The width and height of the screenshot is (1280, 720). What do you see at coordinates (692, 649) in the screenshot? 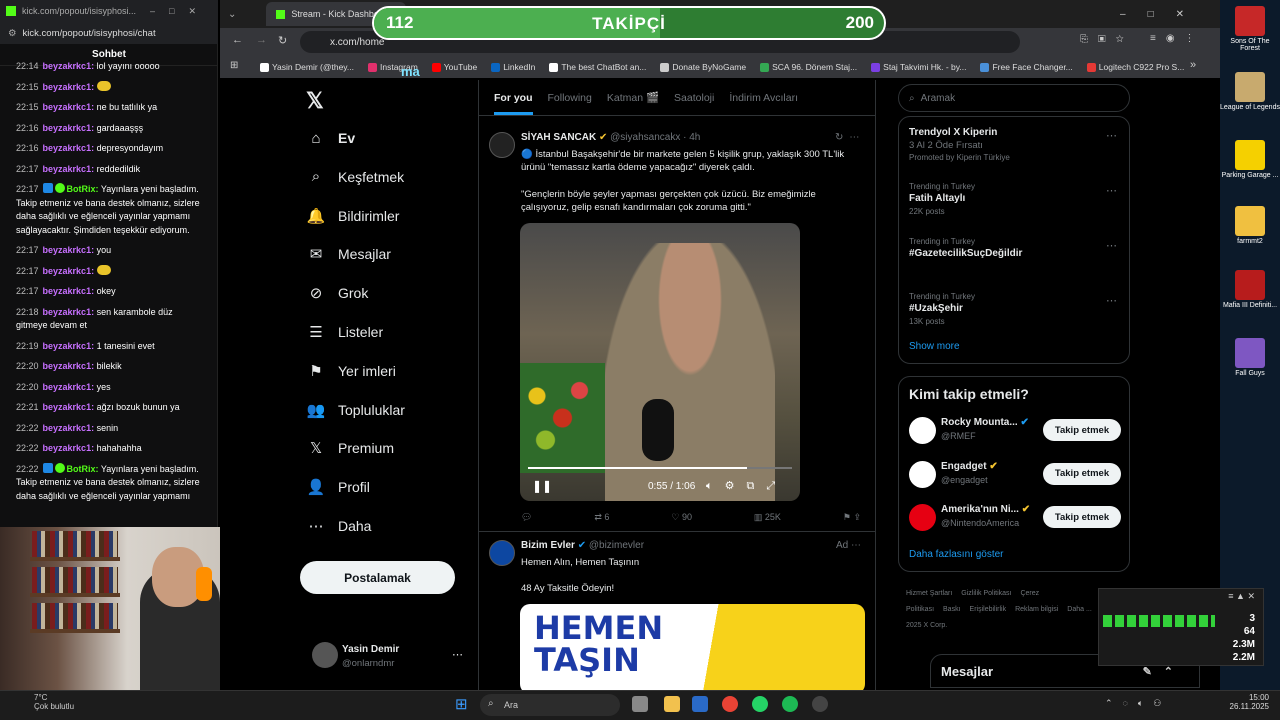
I see `ad-banner: HEMEN TAŞIN` at bounding box center [692, 649].